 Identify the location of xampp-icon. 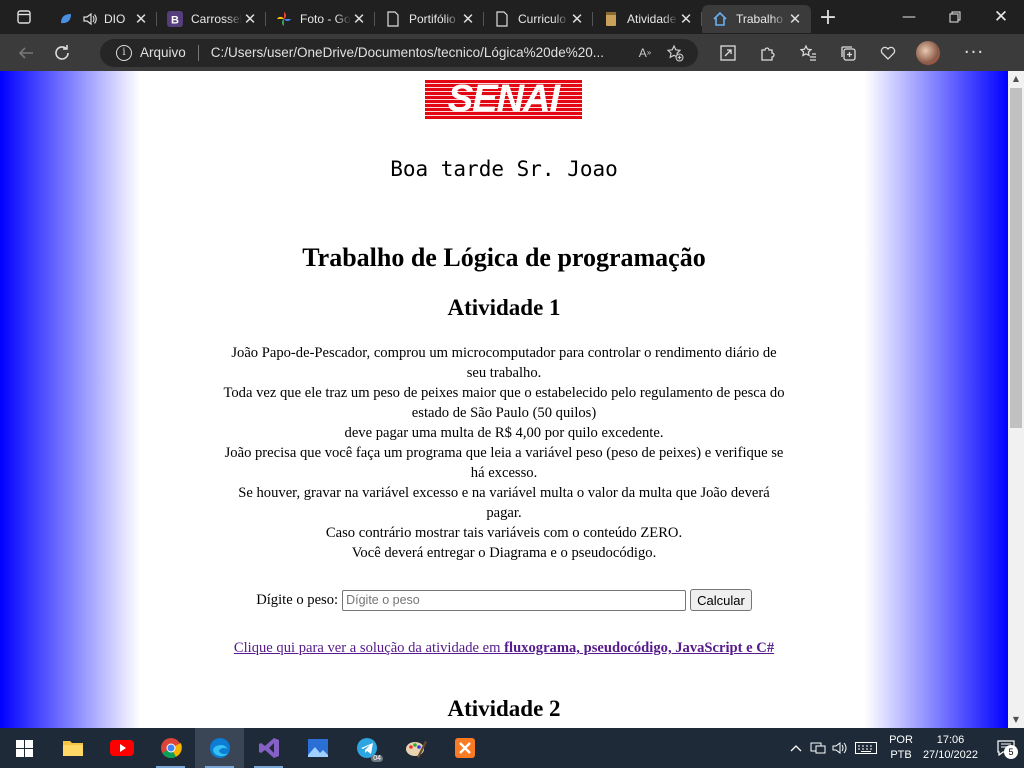
(464, 748).